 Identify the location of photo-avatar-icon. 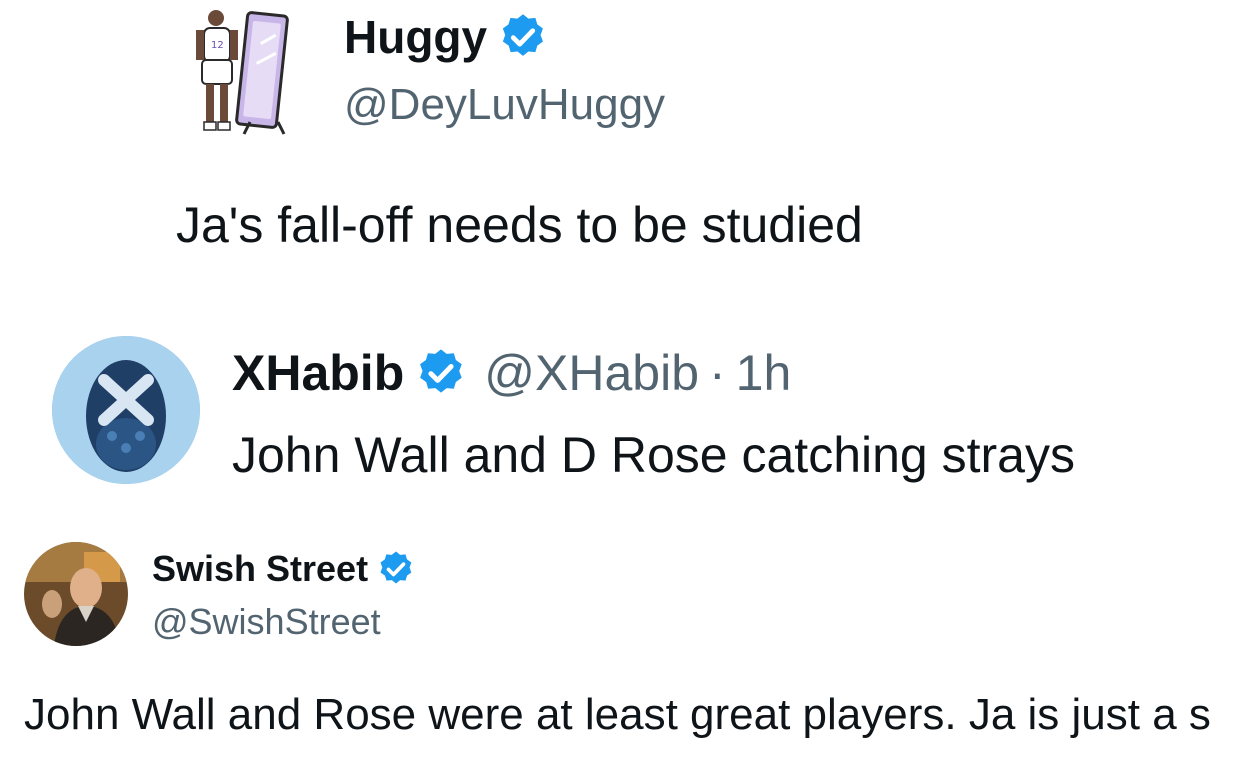
(76, 594).